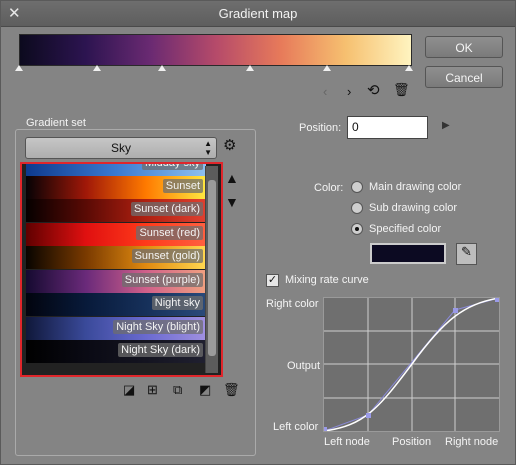  I want to click on specified-color-label: Specified color, so click(405, 229).